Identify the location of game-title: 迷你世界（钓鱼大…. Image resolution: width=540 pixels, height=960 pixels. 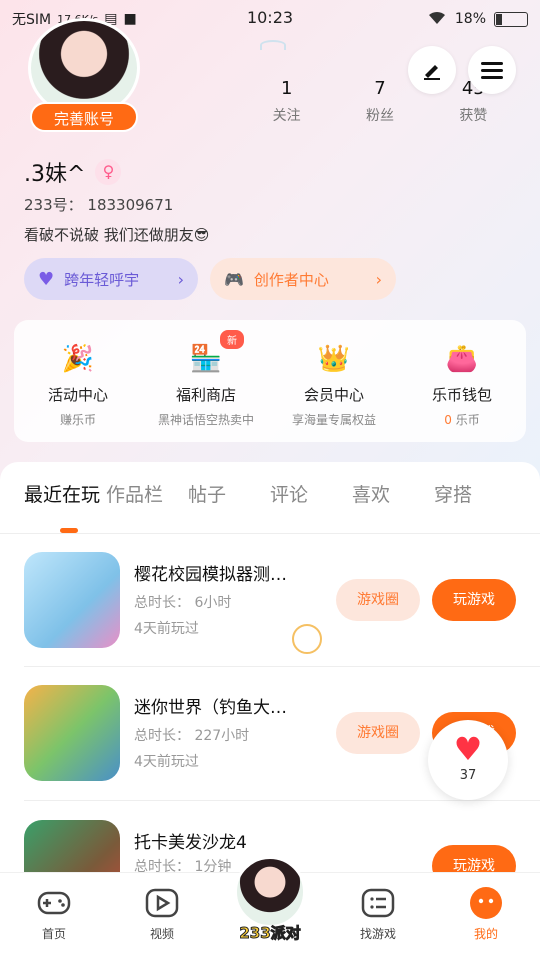
(210, 708).